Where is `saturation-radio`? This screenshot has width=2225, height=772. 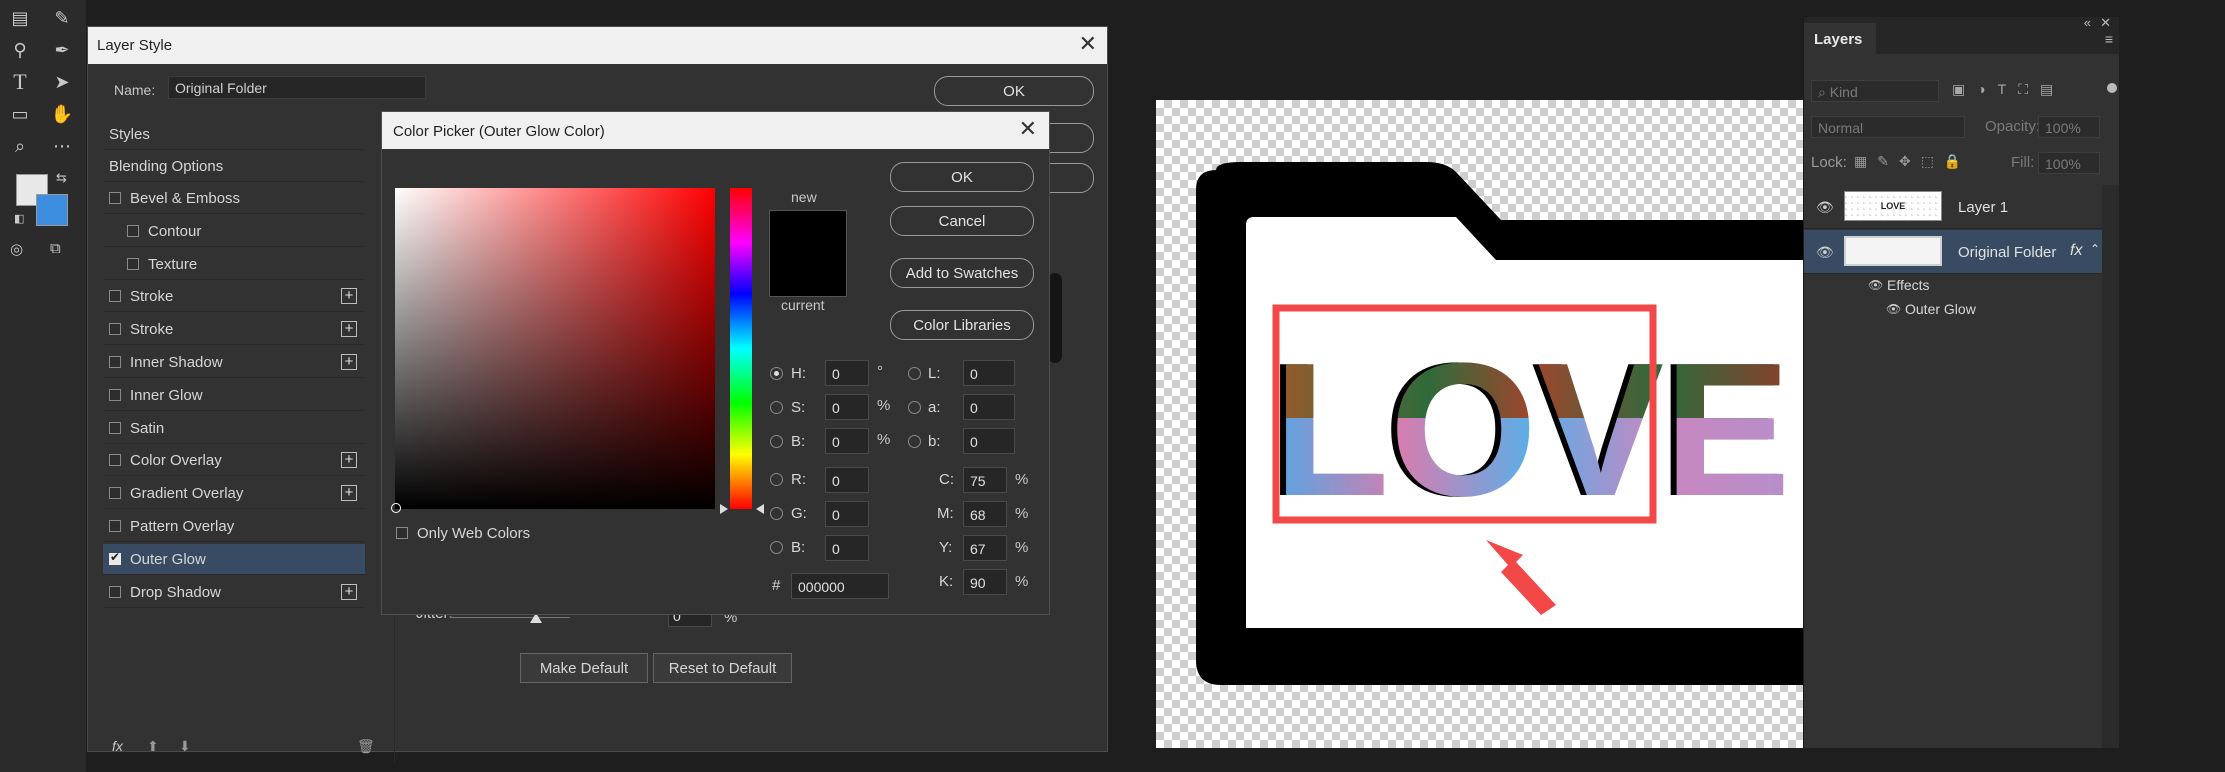 saturation-radio is located at coordinates (776, 407).